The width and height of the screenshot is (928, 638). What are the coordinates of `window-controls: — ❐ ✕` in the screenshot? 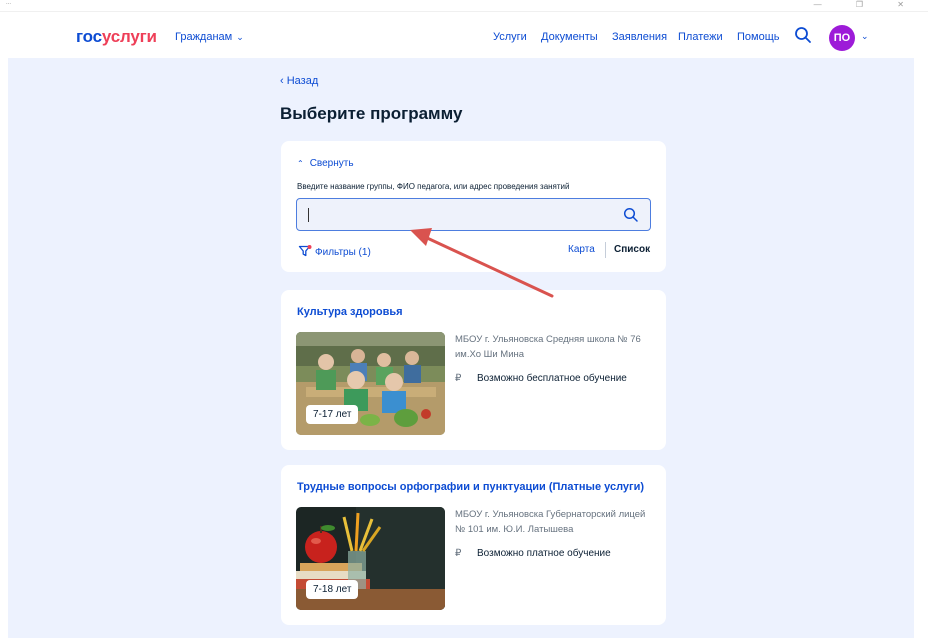 It's located at (867, 4).